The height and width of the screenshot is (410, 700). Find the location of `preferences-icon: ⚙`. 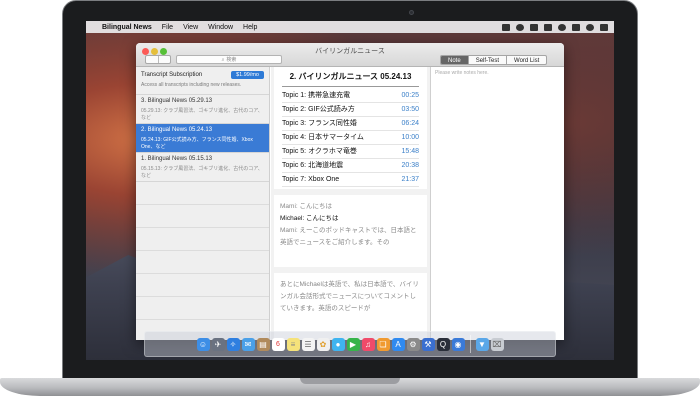

preferences-icon: ⚙ is located at coordinates (413, 344).